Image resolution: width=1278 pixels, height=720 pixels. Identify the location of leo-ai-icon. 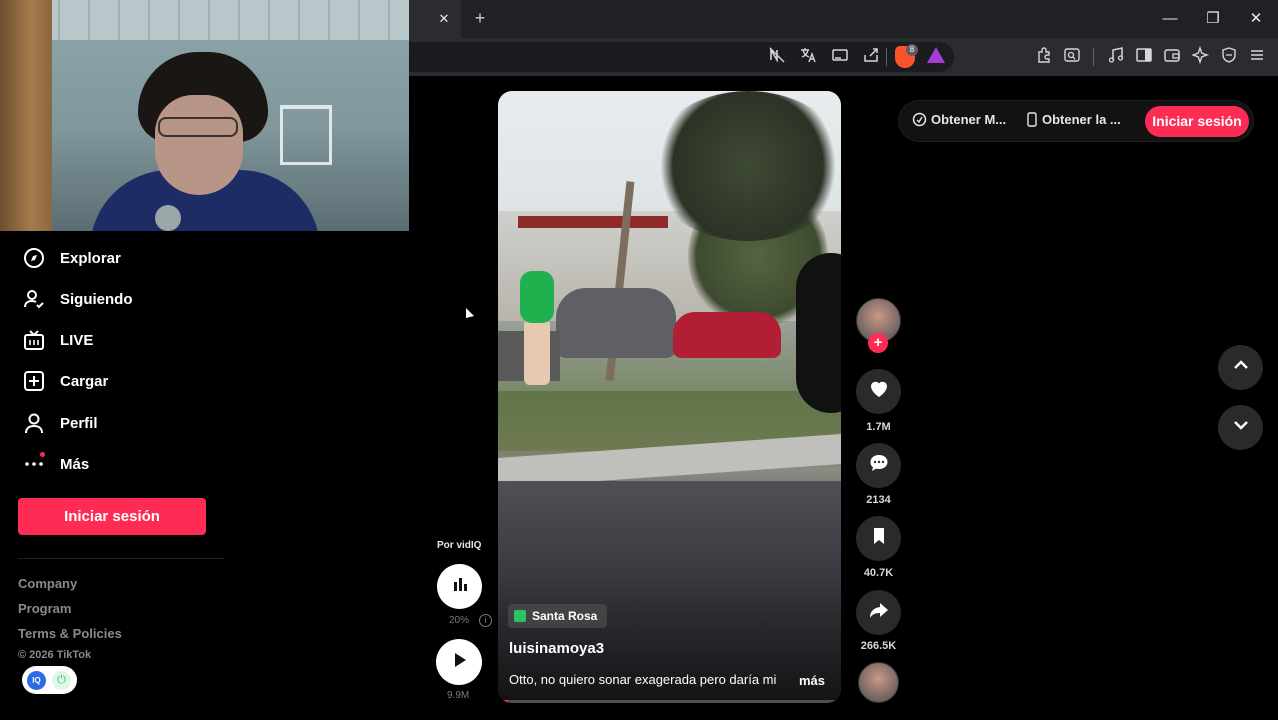
(1201, 56).